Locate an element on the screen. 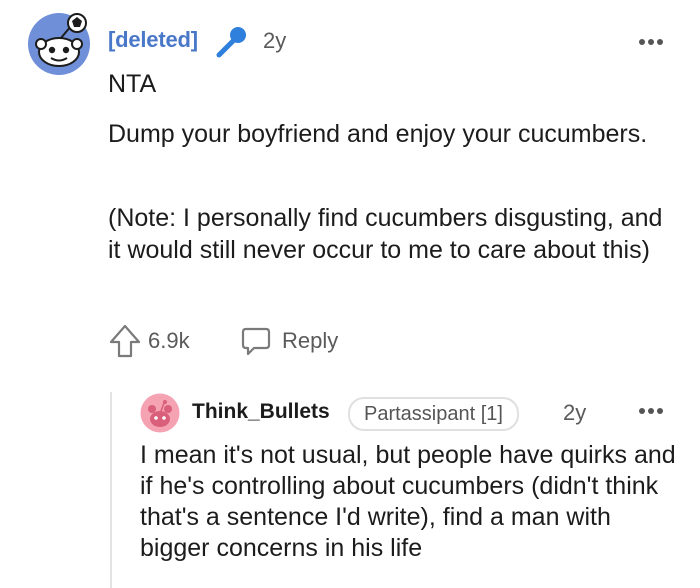  reply-button: Reply is located at coordinates (310, 341).